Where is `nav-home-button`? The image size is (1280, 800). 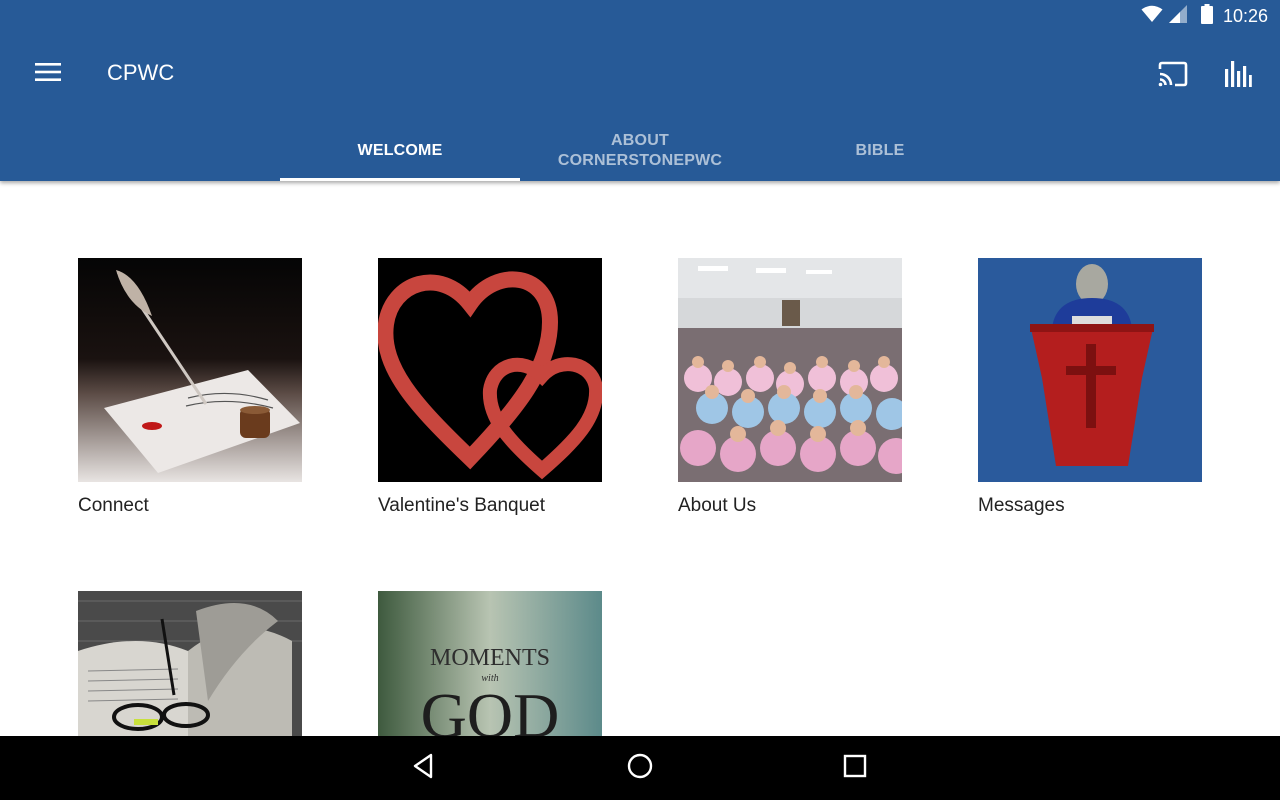 nav-home-button is located at coordinates (640, 768).